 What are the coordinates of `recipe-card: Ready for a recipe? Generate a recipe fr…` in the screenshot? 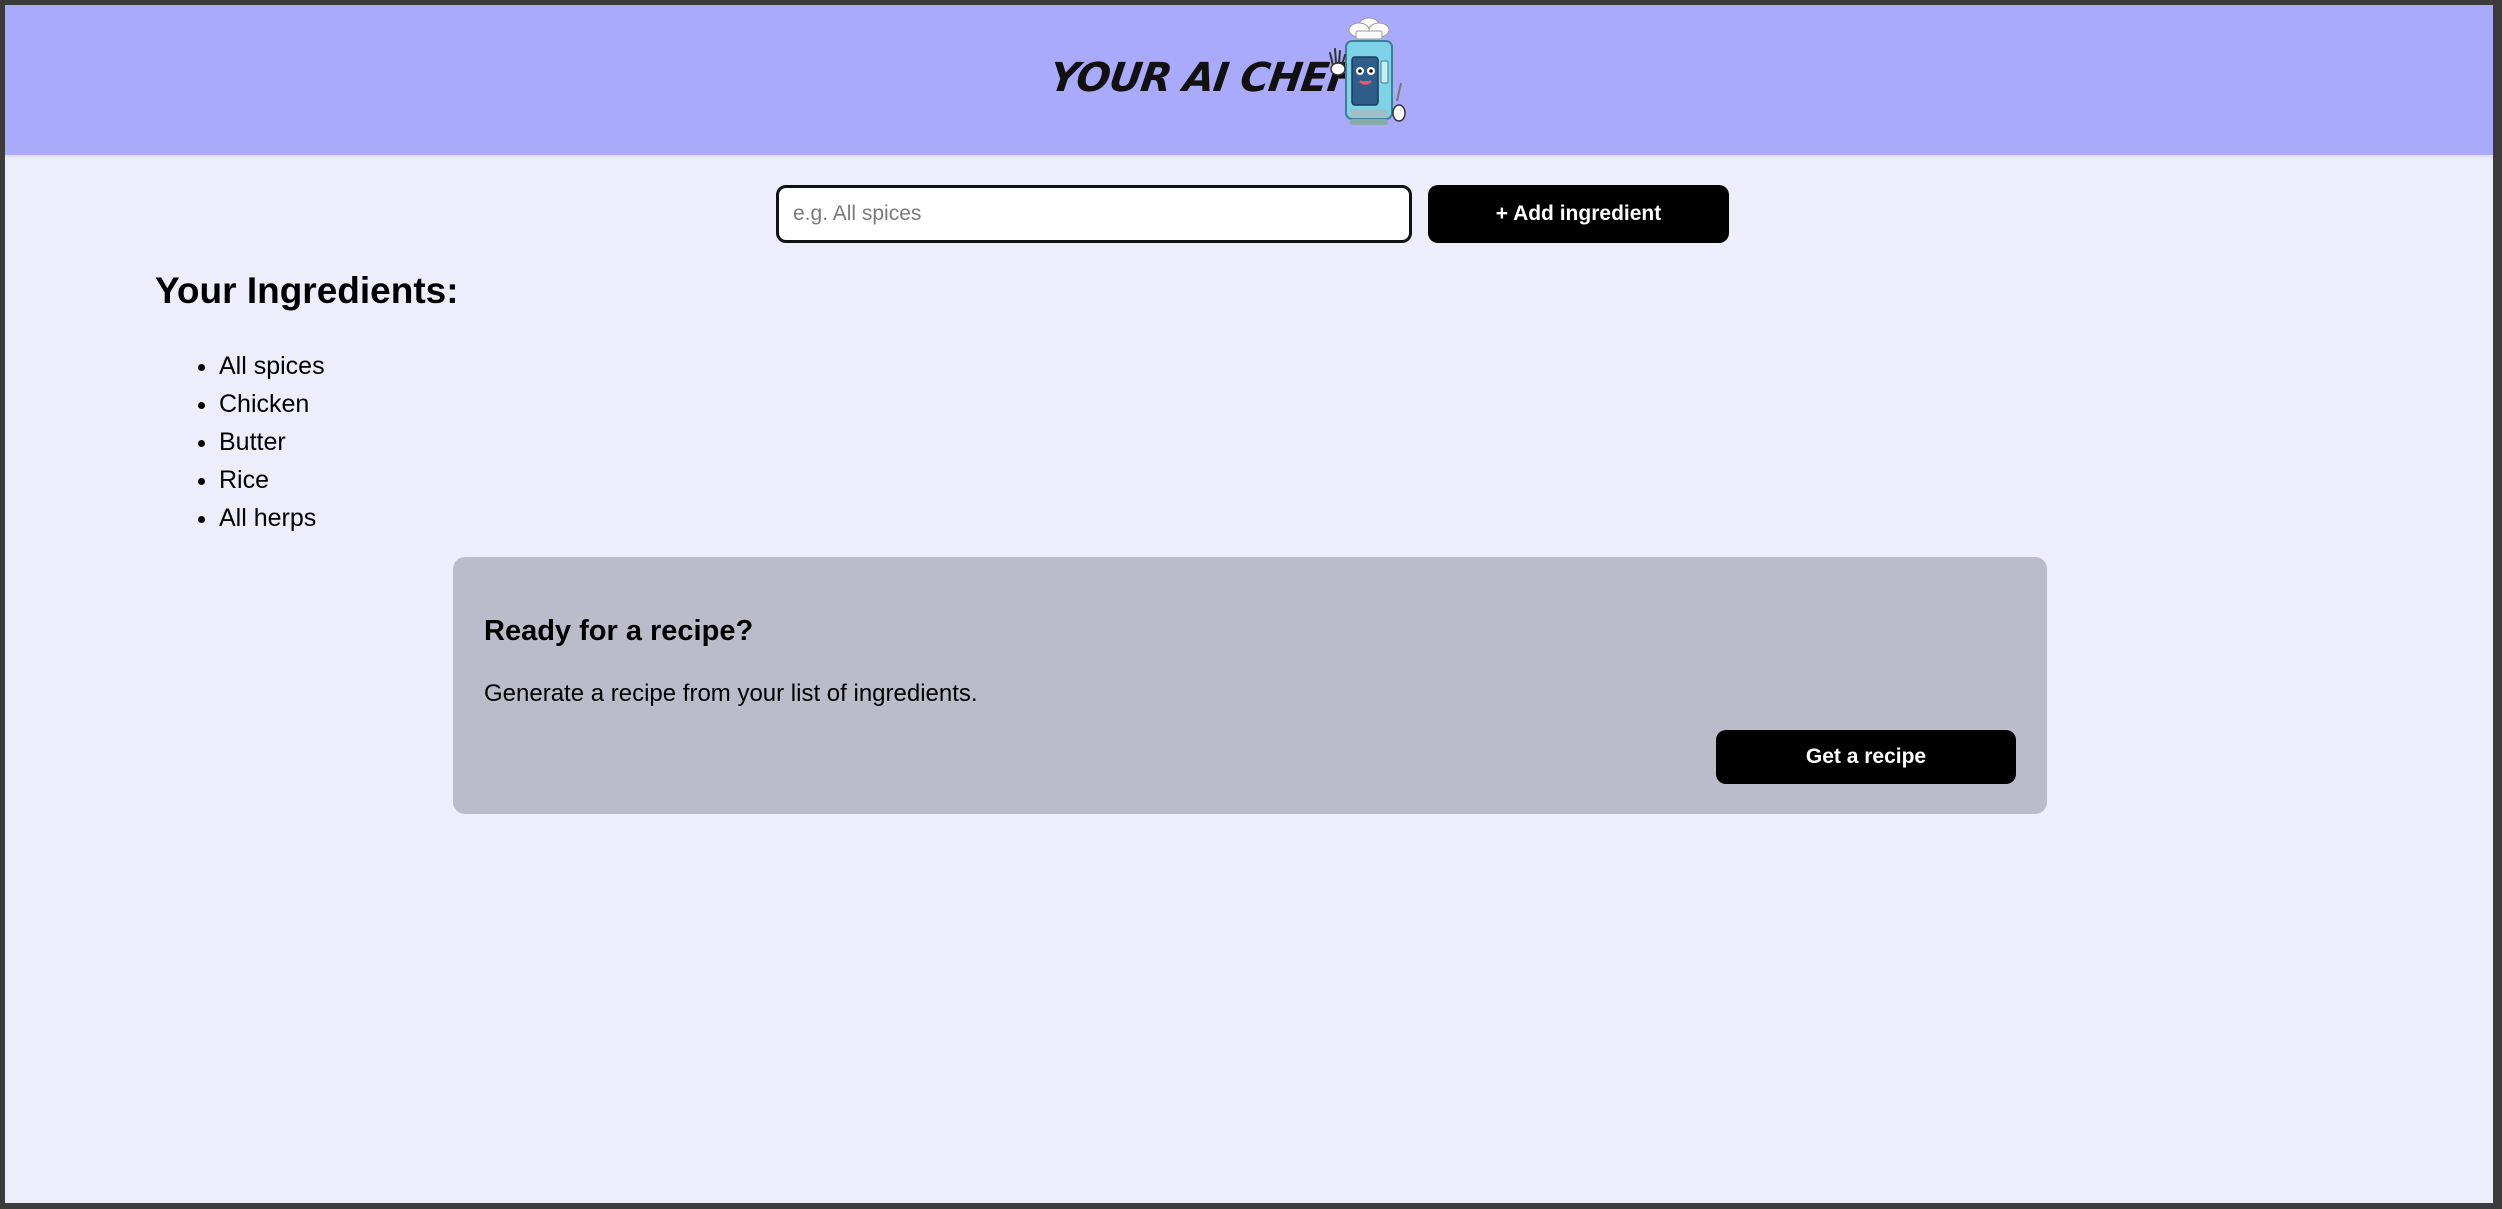 It's located at (1250, 685).